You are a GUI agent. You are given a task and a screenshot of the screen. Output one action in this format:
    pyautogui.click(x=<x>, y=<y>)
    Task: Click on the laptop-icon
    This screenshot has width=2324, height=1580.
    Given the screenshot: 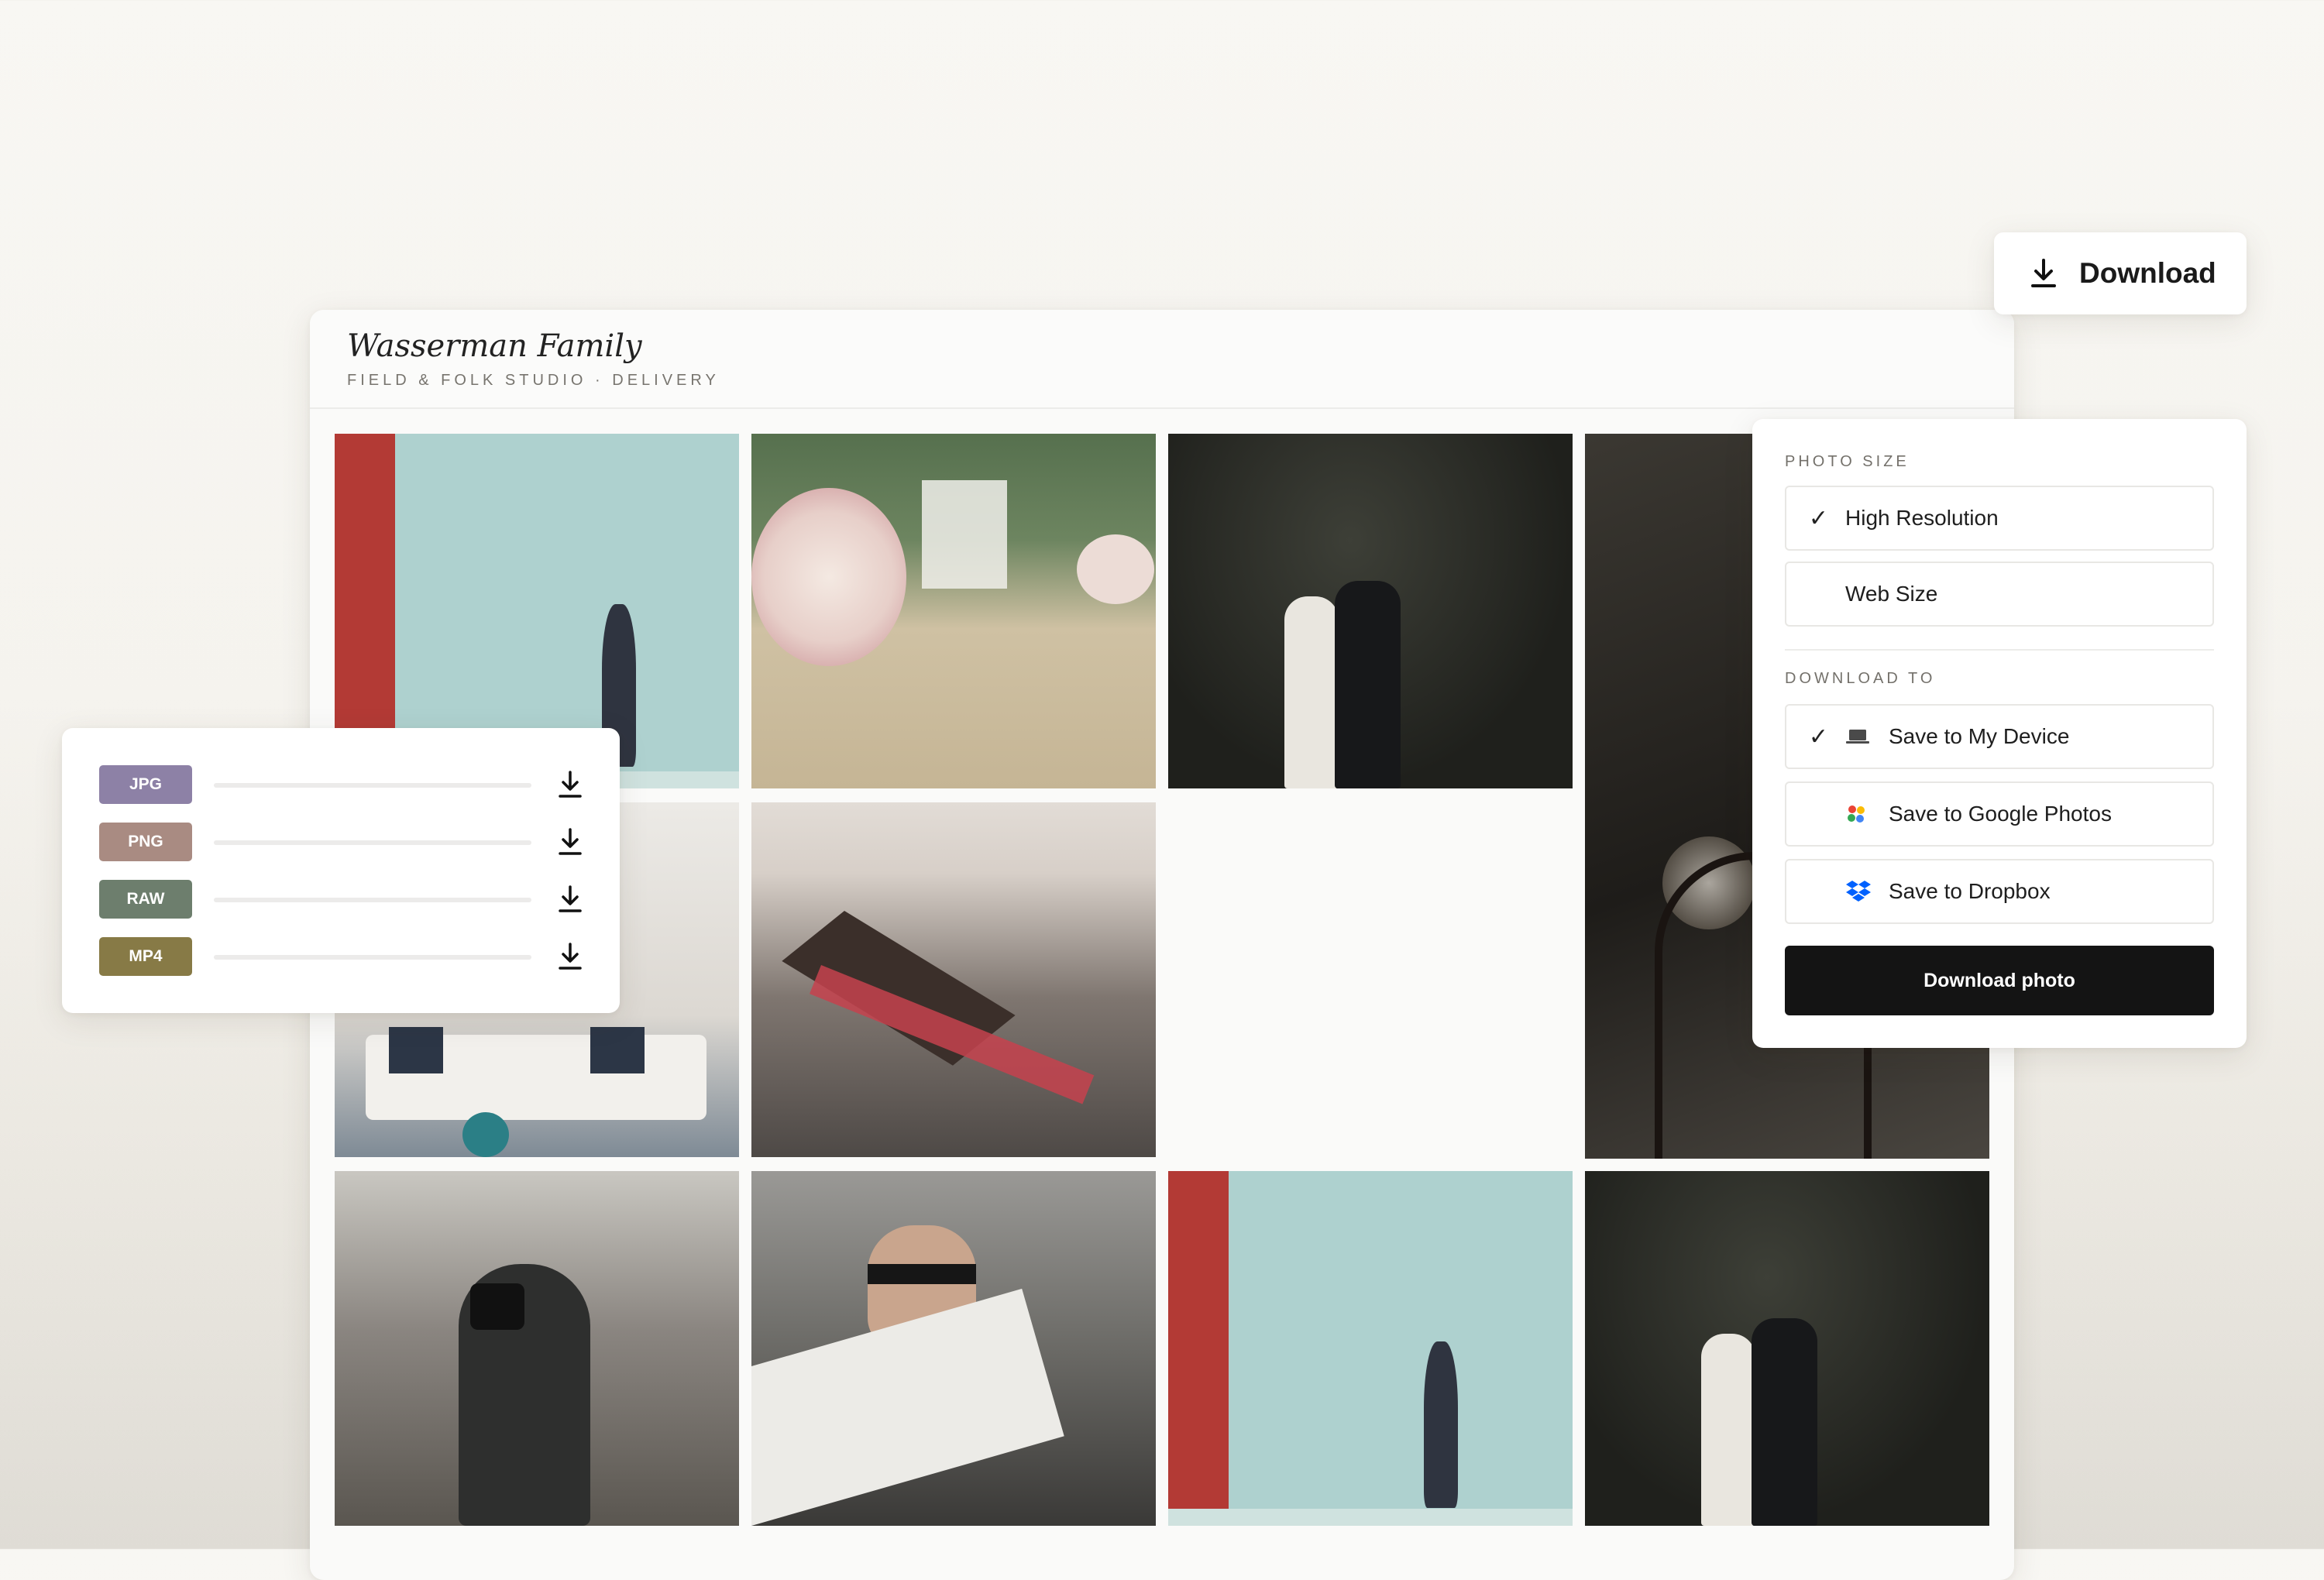 What is the action you would take?
    pyautogui.click(x=1867, y=736)
    